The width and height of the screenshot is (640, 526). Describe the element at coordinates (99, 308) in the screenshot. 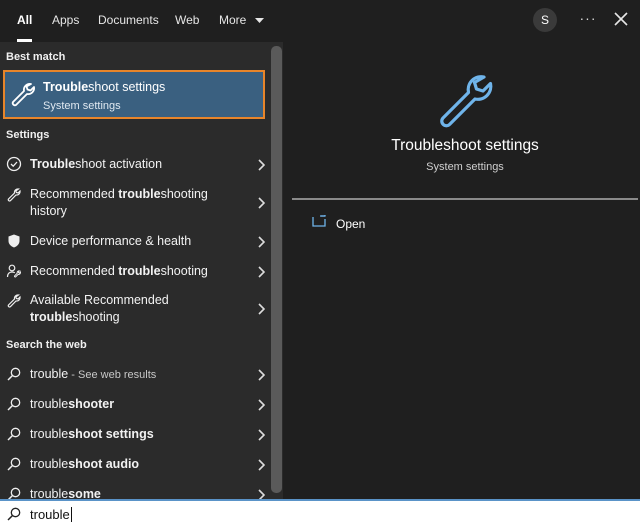

I see `settings-item-label: Available Recommended troubleshooting` at that location.